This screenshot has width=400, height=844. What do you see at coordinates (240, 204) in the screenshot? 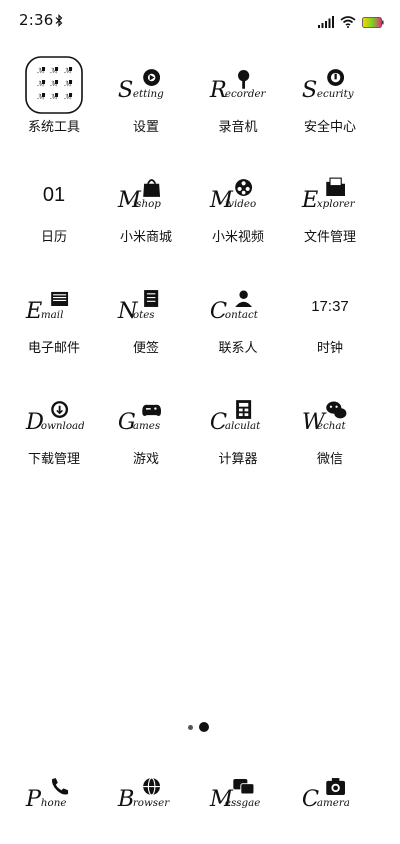
I see `logo-rest: ivideo` at bounding box center [240, 204].